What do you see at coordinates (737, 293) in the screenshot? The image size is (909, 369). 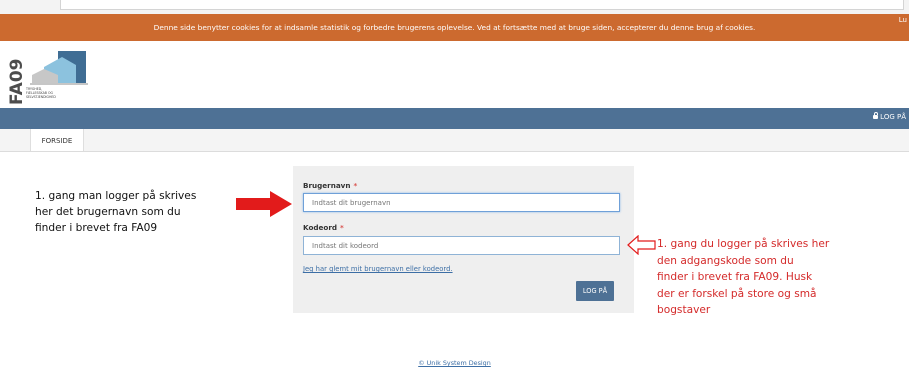 I see `annotation-line: der er forskel på store og små` at bounding box center [737, 293].